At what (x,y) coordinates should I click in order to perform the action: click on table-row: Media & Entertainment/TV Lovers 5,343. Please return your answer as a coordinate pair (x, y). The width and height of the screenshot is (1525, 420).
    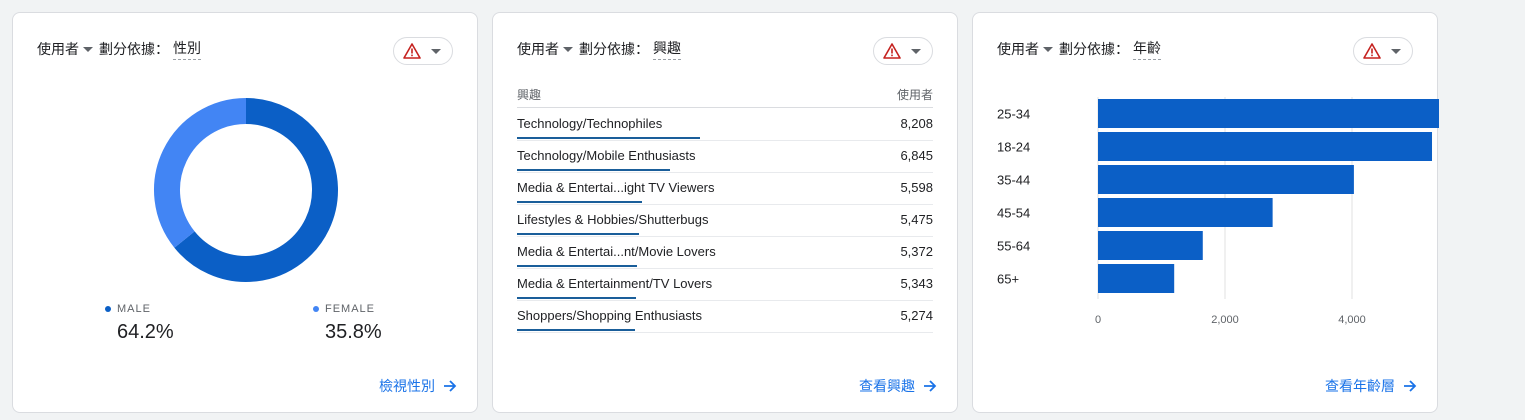
    Looking at the image, I should click on (725, 285).